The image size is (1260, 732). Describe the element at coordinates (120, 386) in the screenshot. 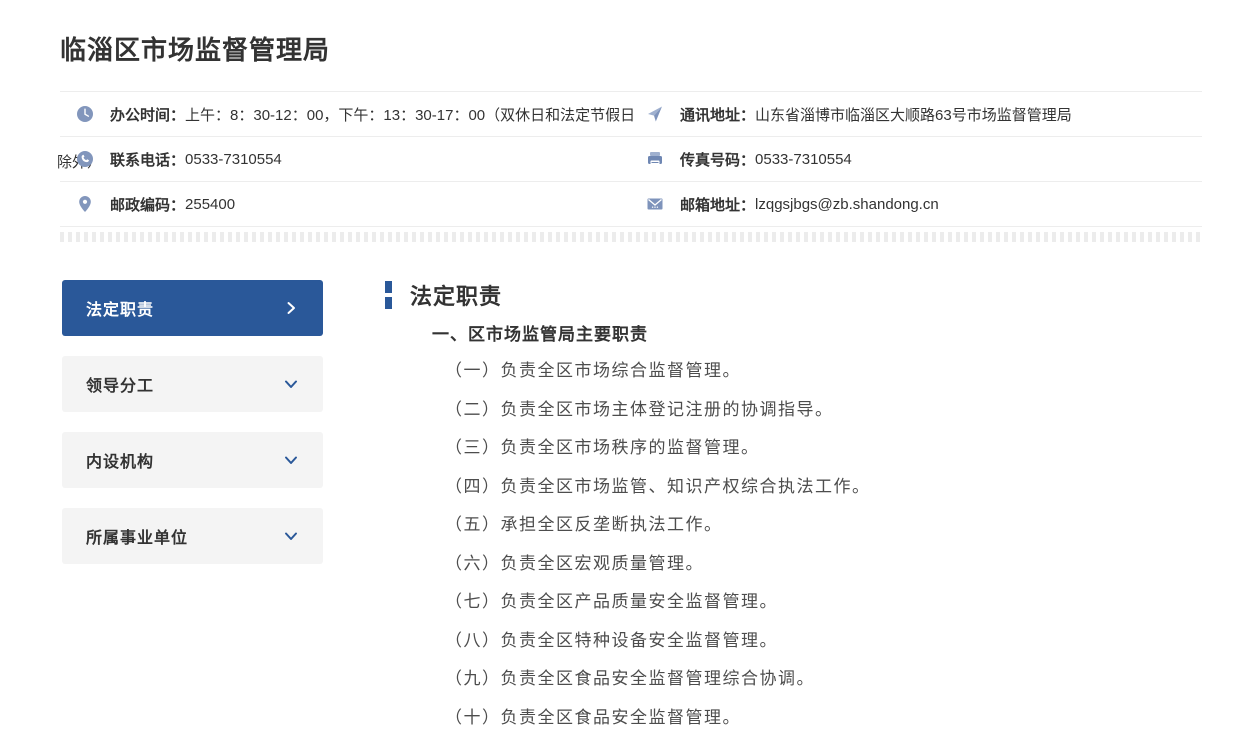

I see `sidebar-item-label: 领导分工` at that location.